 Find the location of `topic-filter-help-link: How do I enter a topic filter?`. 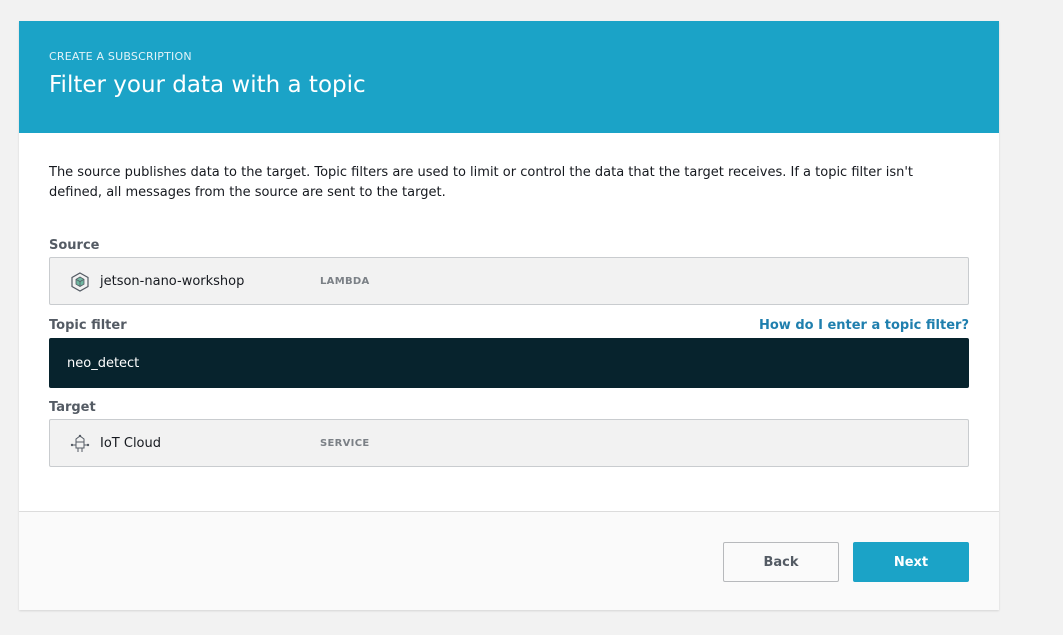

topic-filter-help-link: How do I enter a topic filter? is located at coordinates (864, 325).